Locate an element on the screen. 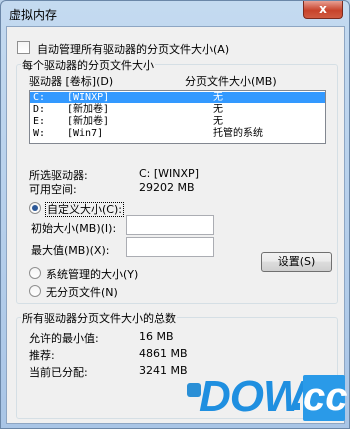 This screenshot has width=350, height=429. drive-row-w: W: [Win7] 托管的系统 is located at coordinates (177, 133).